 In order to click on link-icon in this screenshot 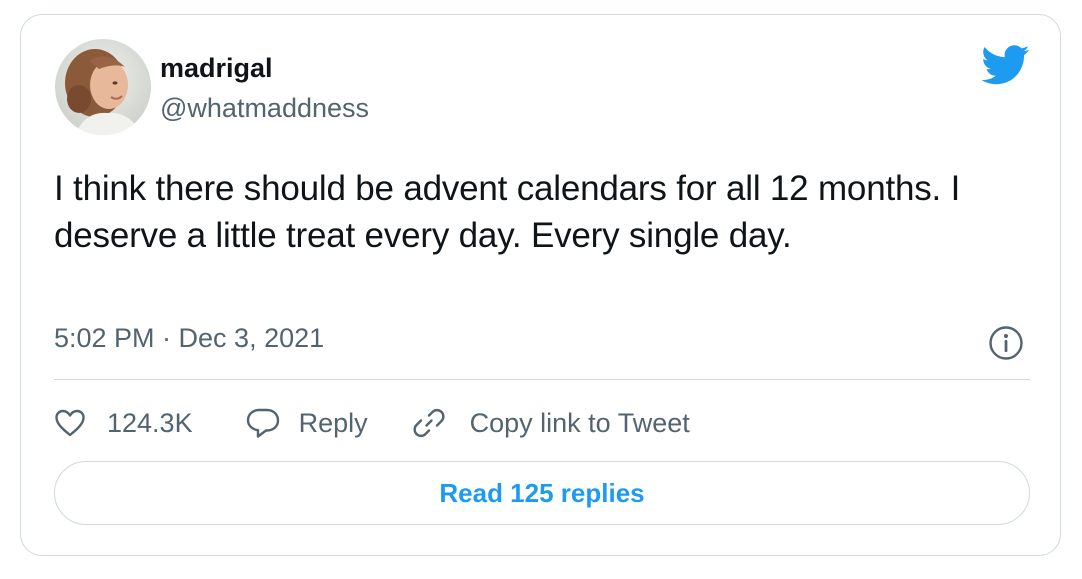, I will do `click(429, 423)`.